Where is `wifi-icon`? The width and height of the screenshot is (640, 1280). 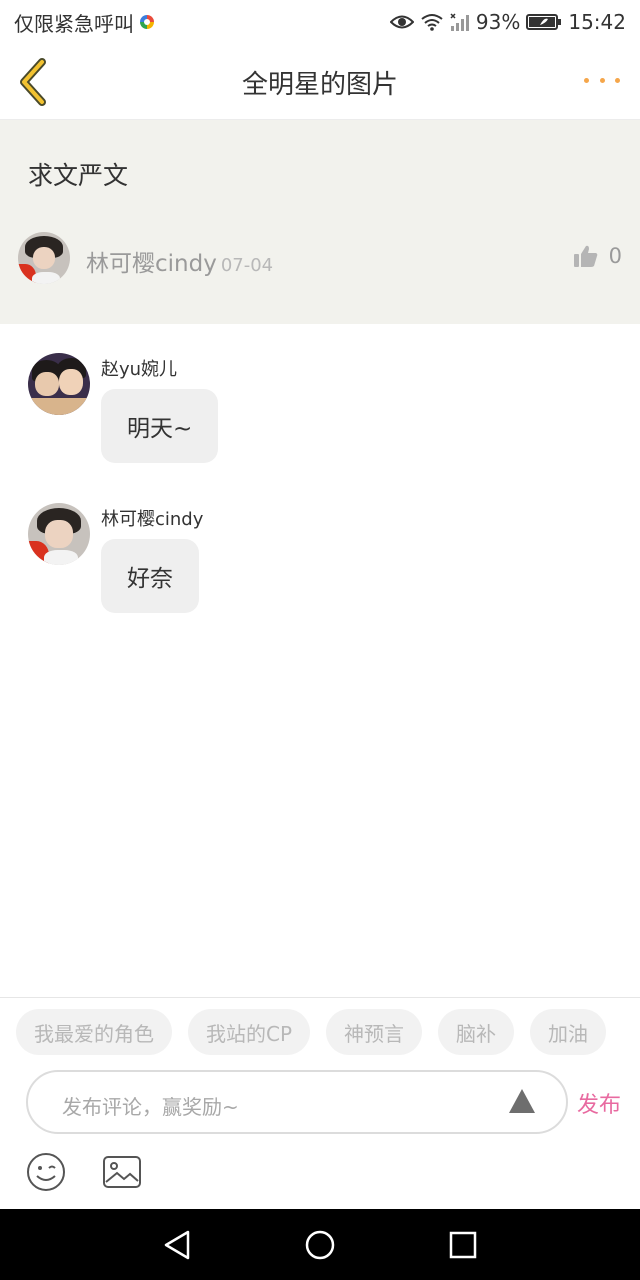 wifi-icon is located at coordinates (432, 22).